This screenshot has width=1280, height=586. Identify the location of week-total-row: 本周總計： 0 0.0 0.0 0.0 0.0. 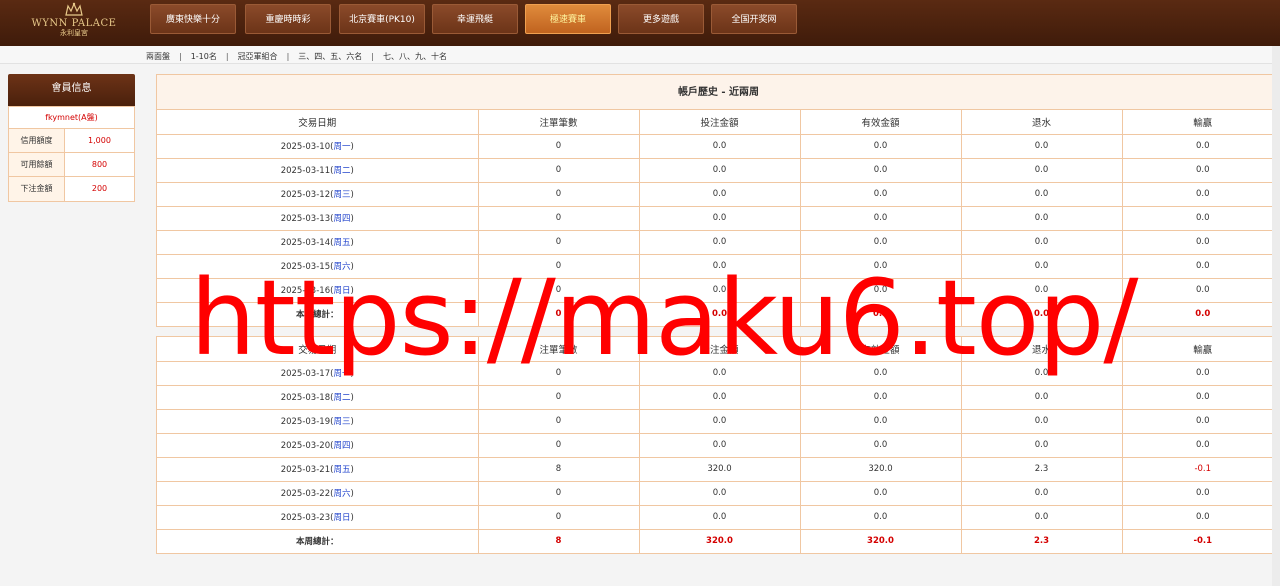
(718, 314).